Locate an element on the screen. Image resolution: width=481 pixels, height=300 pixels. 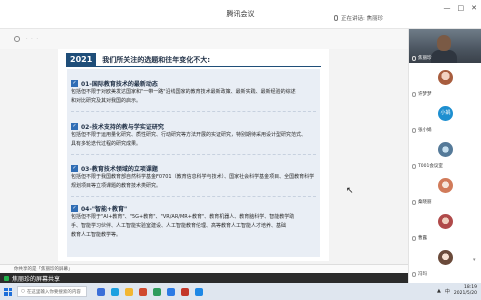
screen-share-label: 焦丽珍的屏幕共享 is located at coordinates (36, 279).